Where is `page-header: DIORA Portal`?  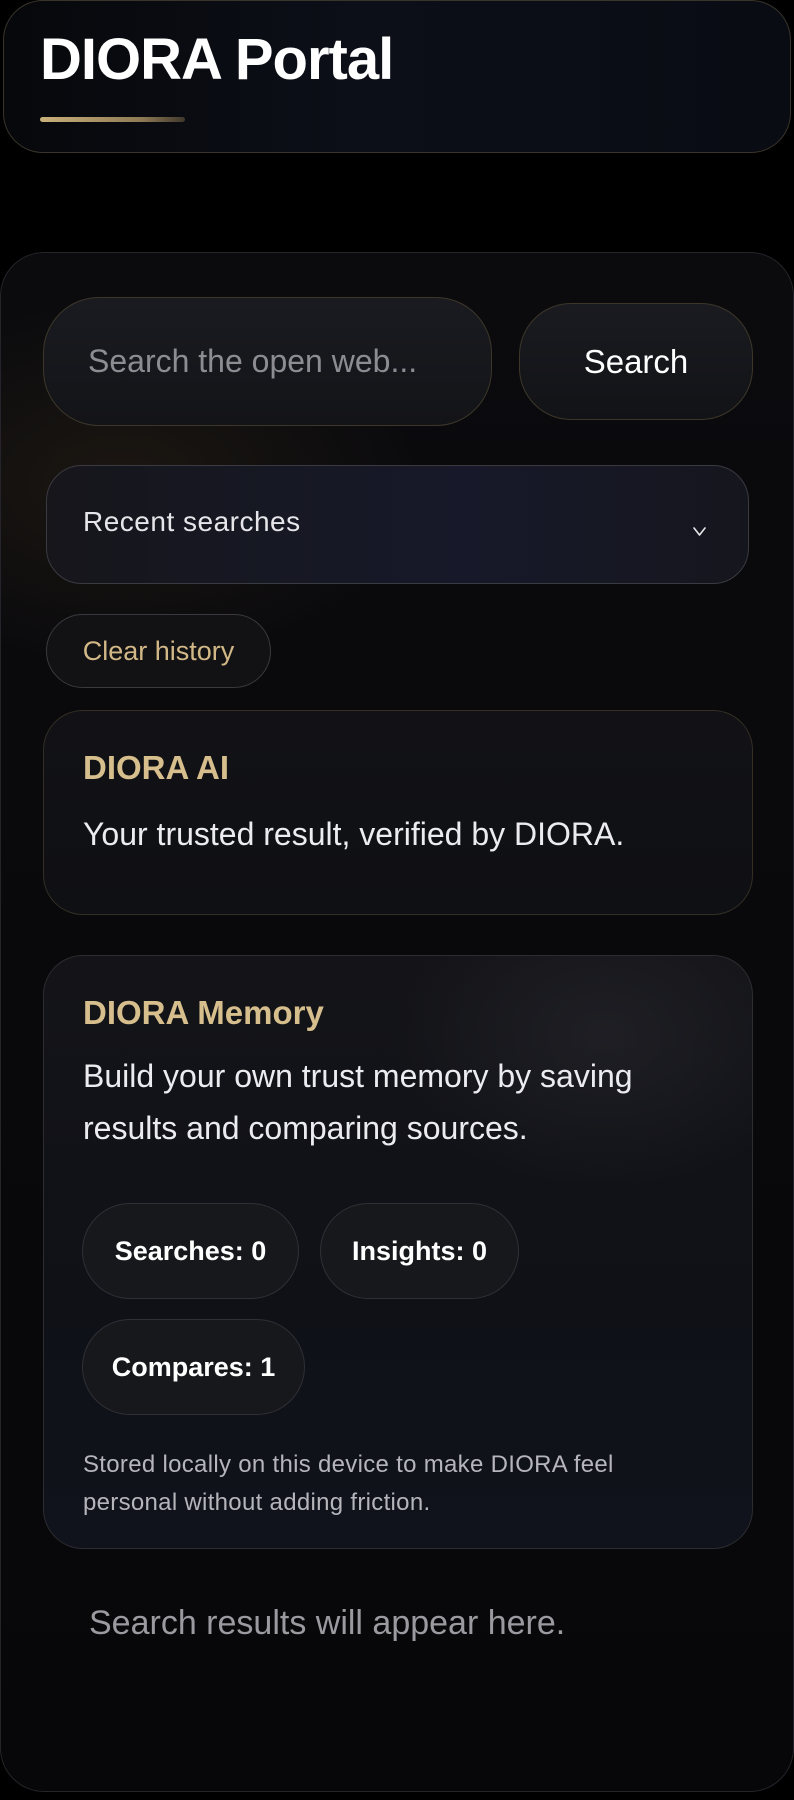 page-header: DIORA Portal is located at coordinates (397, 76).